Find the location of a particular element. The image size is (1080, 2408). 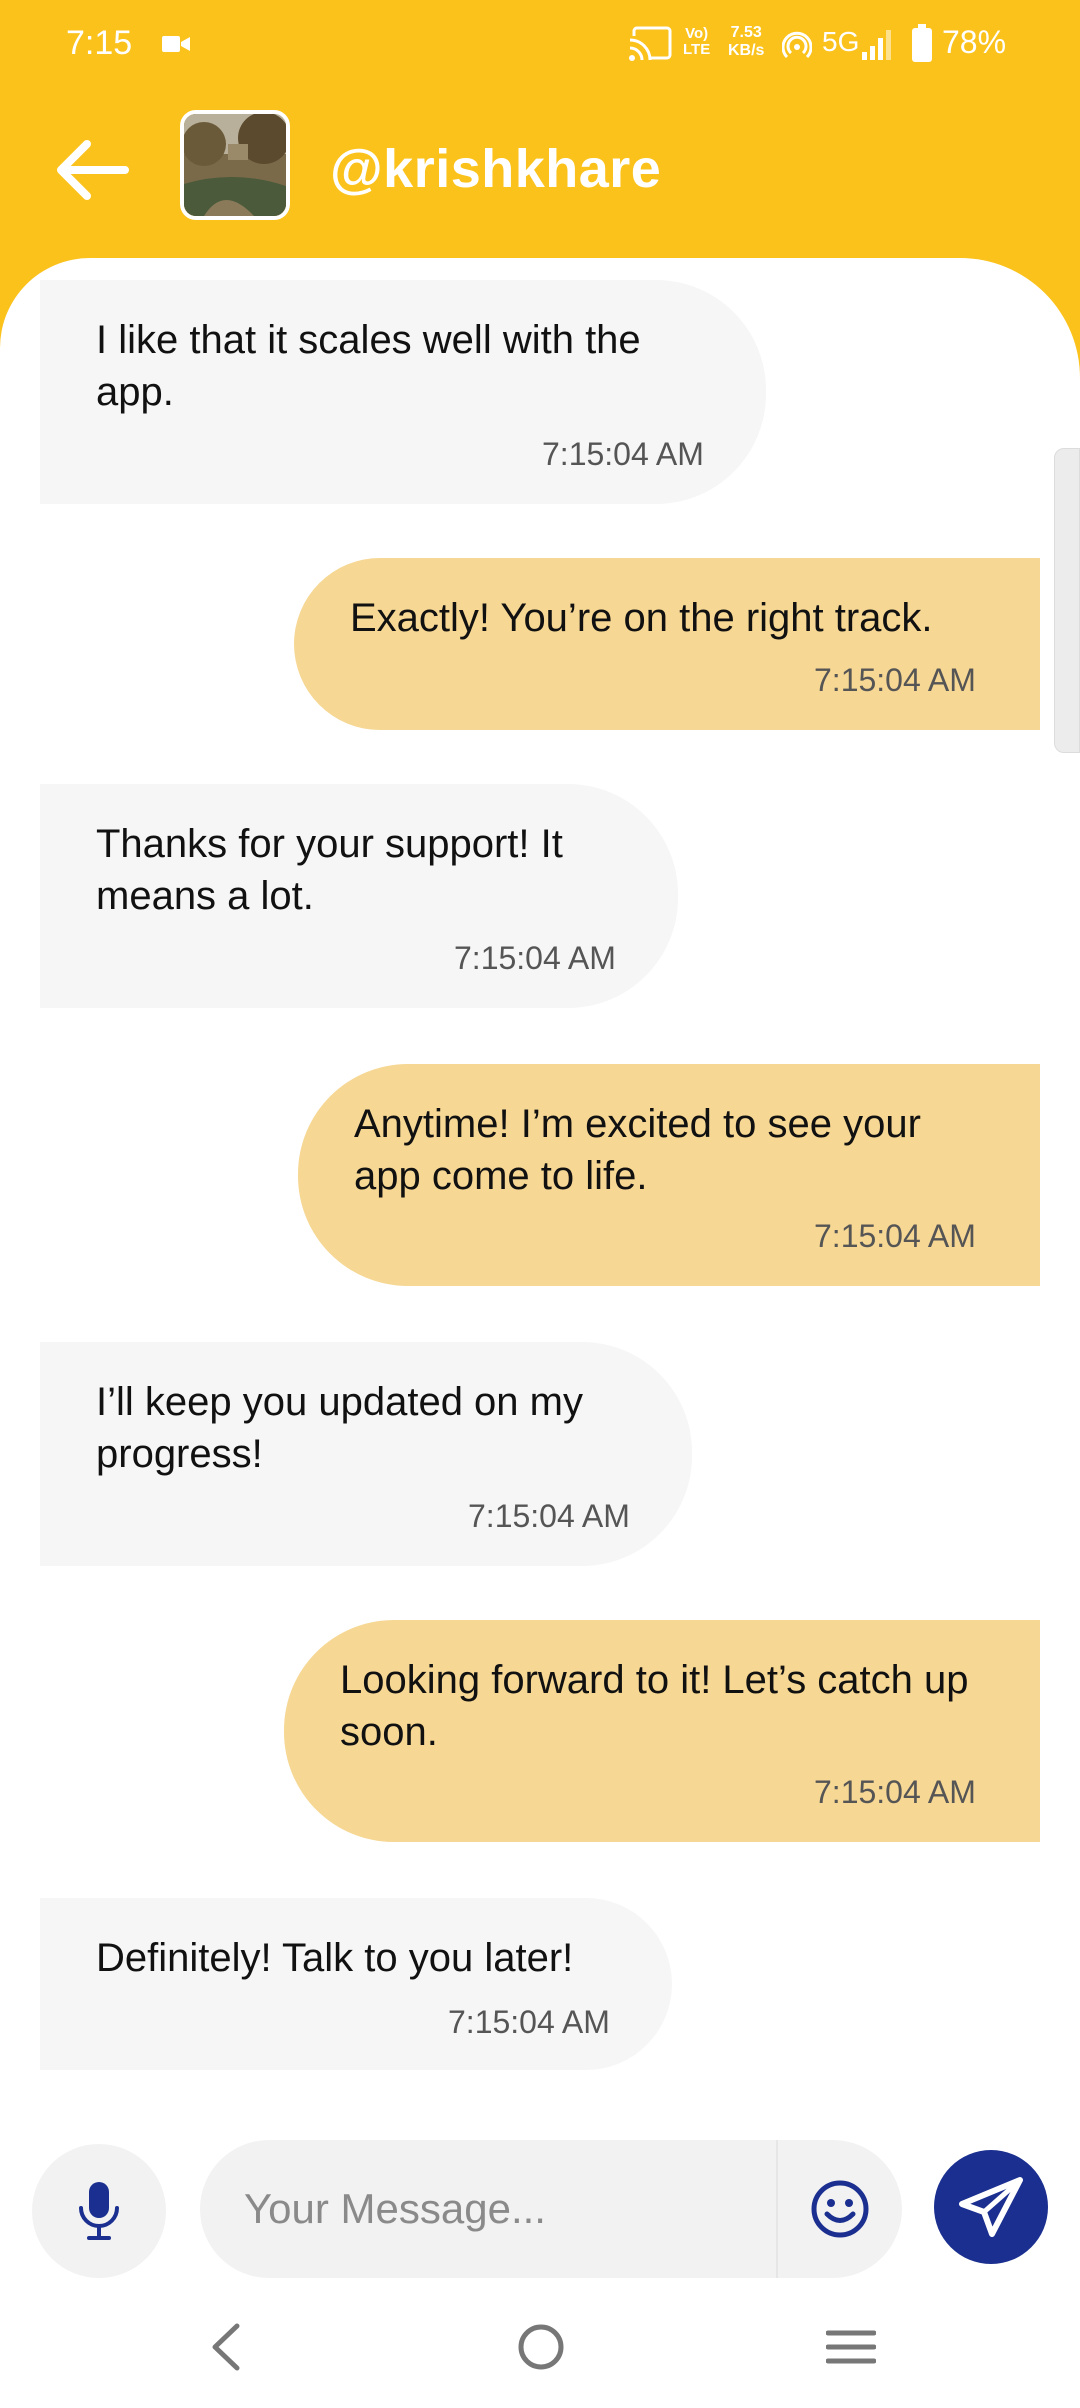

cast-icon is located at coordinates (650, 44).